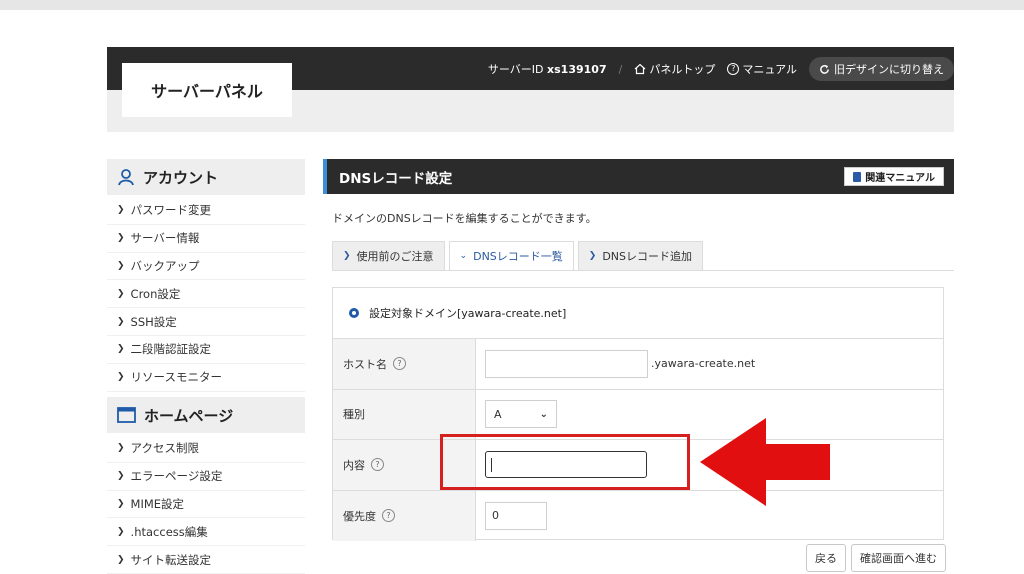 The width and height of the screenshot is (1024, 574). I want to click on priority-label-cell: 優先度 ?, so click(404, 515).